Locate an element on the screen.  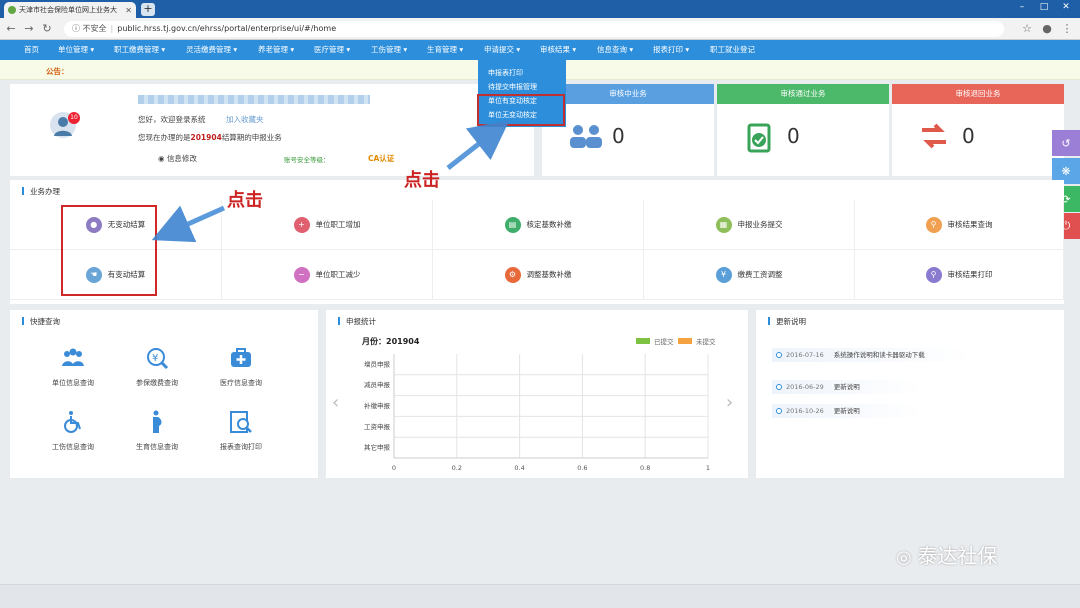
annotation-arrows is located at coordinates (330, 181).